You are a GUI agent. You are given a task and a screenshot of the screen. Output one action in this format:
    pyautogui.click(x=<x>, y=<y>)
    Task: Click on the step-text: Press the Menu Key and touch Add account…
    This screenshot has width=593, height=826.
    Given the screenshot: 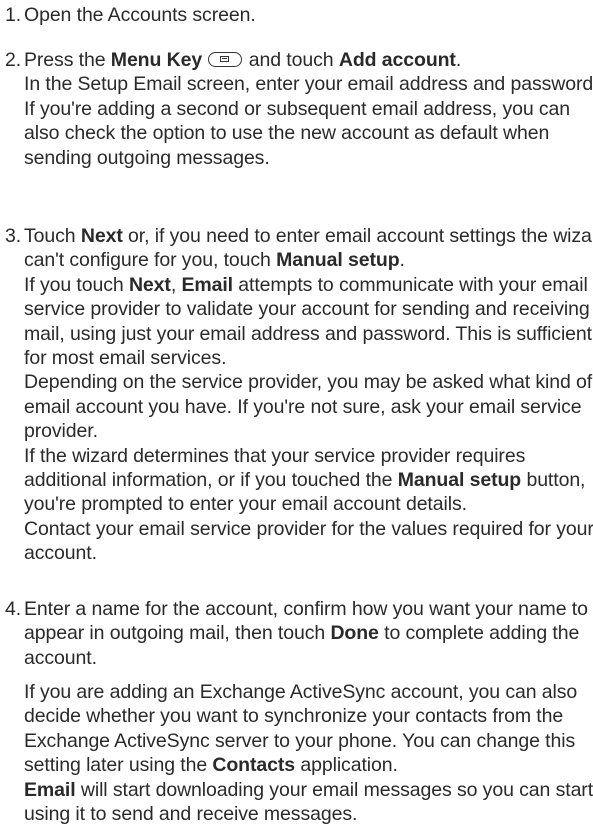 What is the action you would take?
    pyautogui.click(x=243, y=60)
    